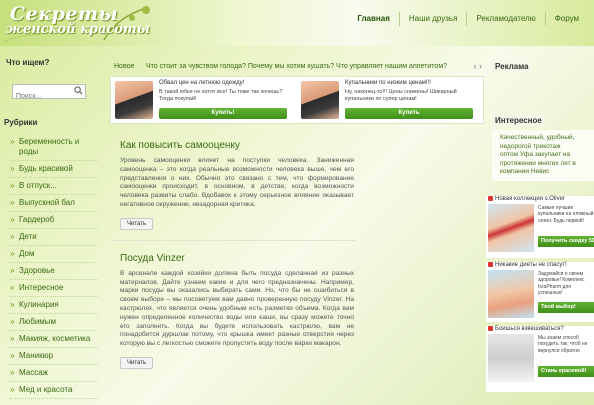 The height and width of the screenshot is (405, 594). What do you see at coordinates (373, 19) in the screenshot?
I see `nav-home: Главная` at bounding box center [373, 19].